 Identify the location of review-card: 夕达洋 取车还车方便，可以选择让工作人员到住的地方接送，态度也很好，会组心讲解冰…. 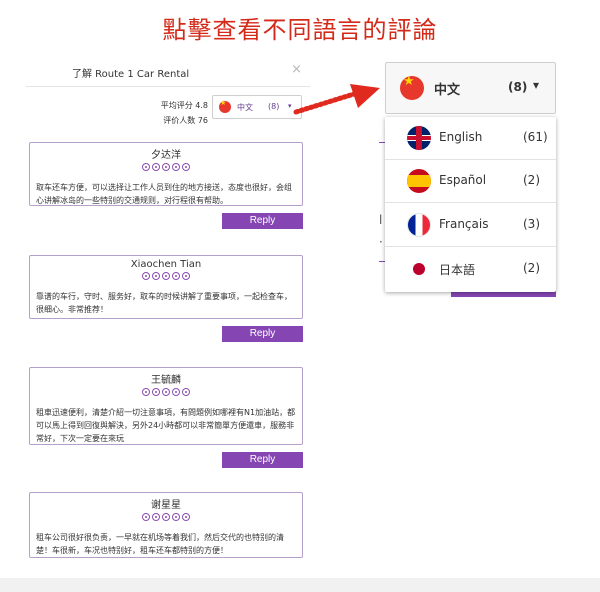
(166, 174).